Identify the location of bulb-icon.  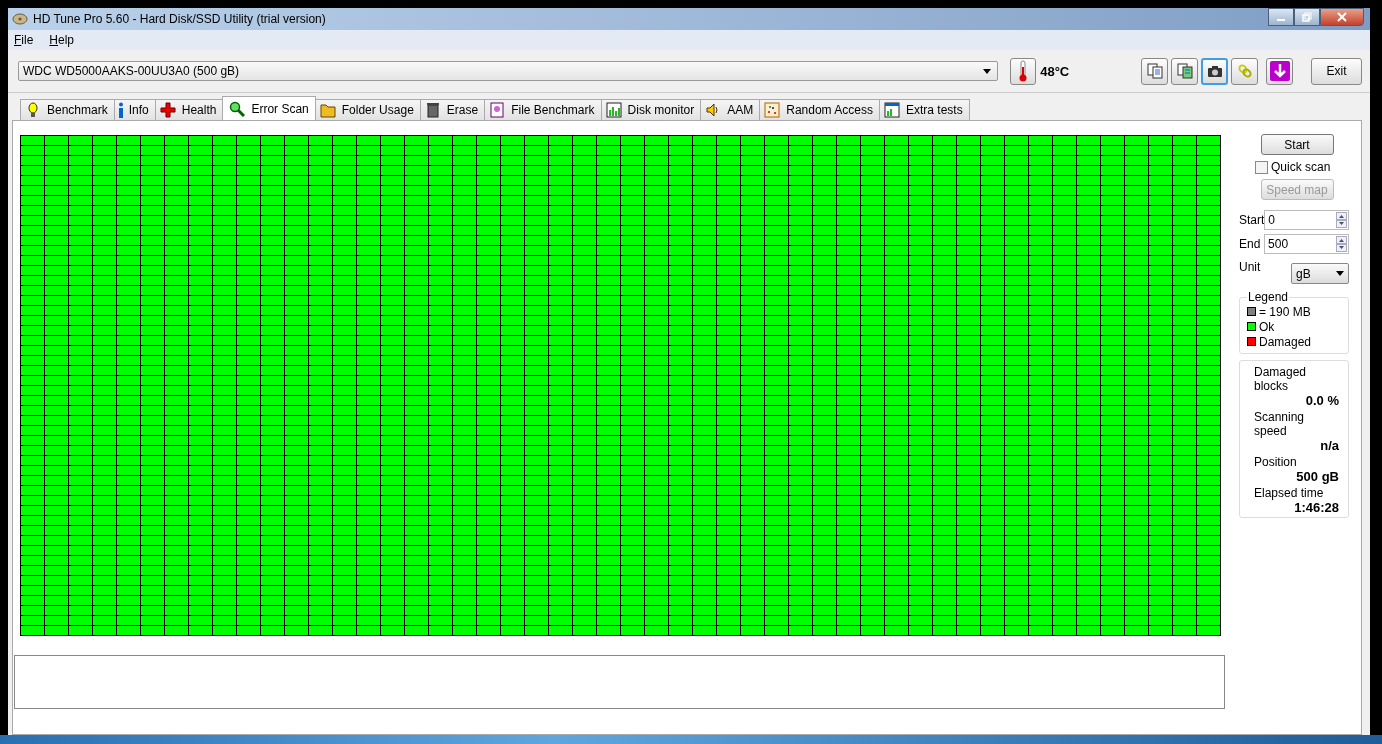
(33, 110).